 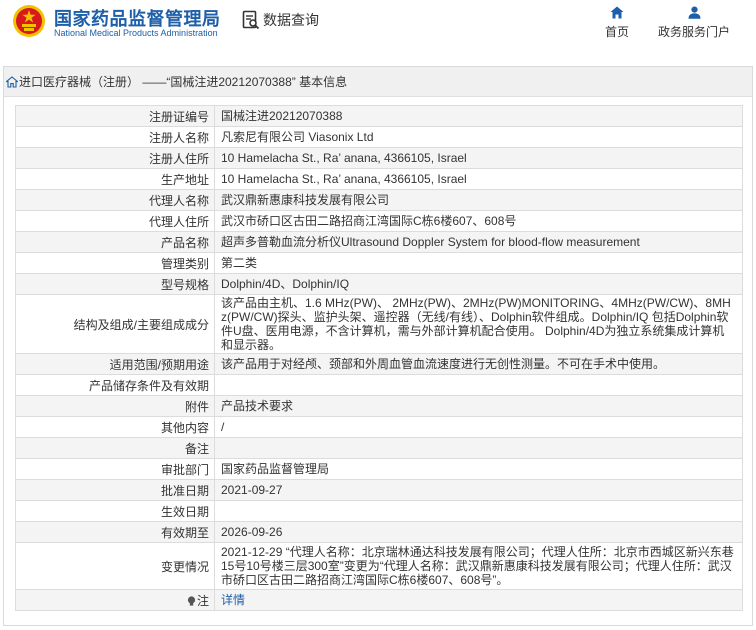 What do you see at coordinates (478, 490) in the screenshot?
I see `field-value: 2021-09-27` at bounding box center [478, 490].